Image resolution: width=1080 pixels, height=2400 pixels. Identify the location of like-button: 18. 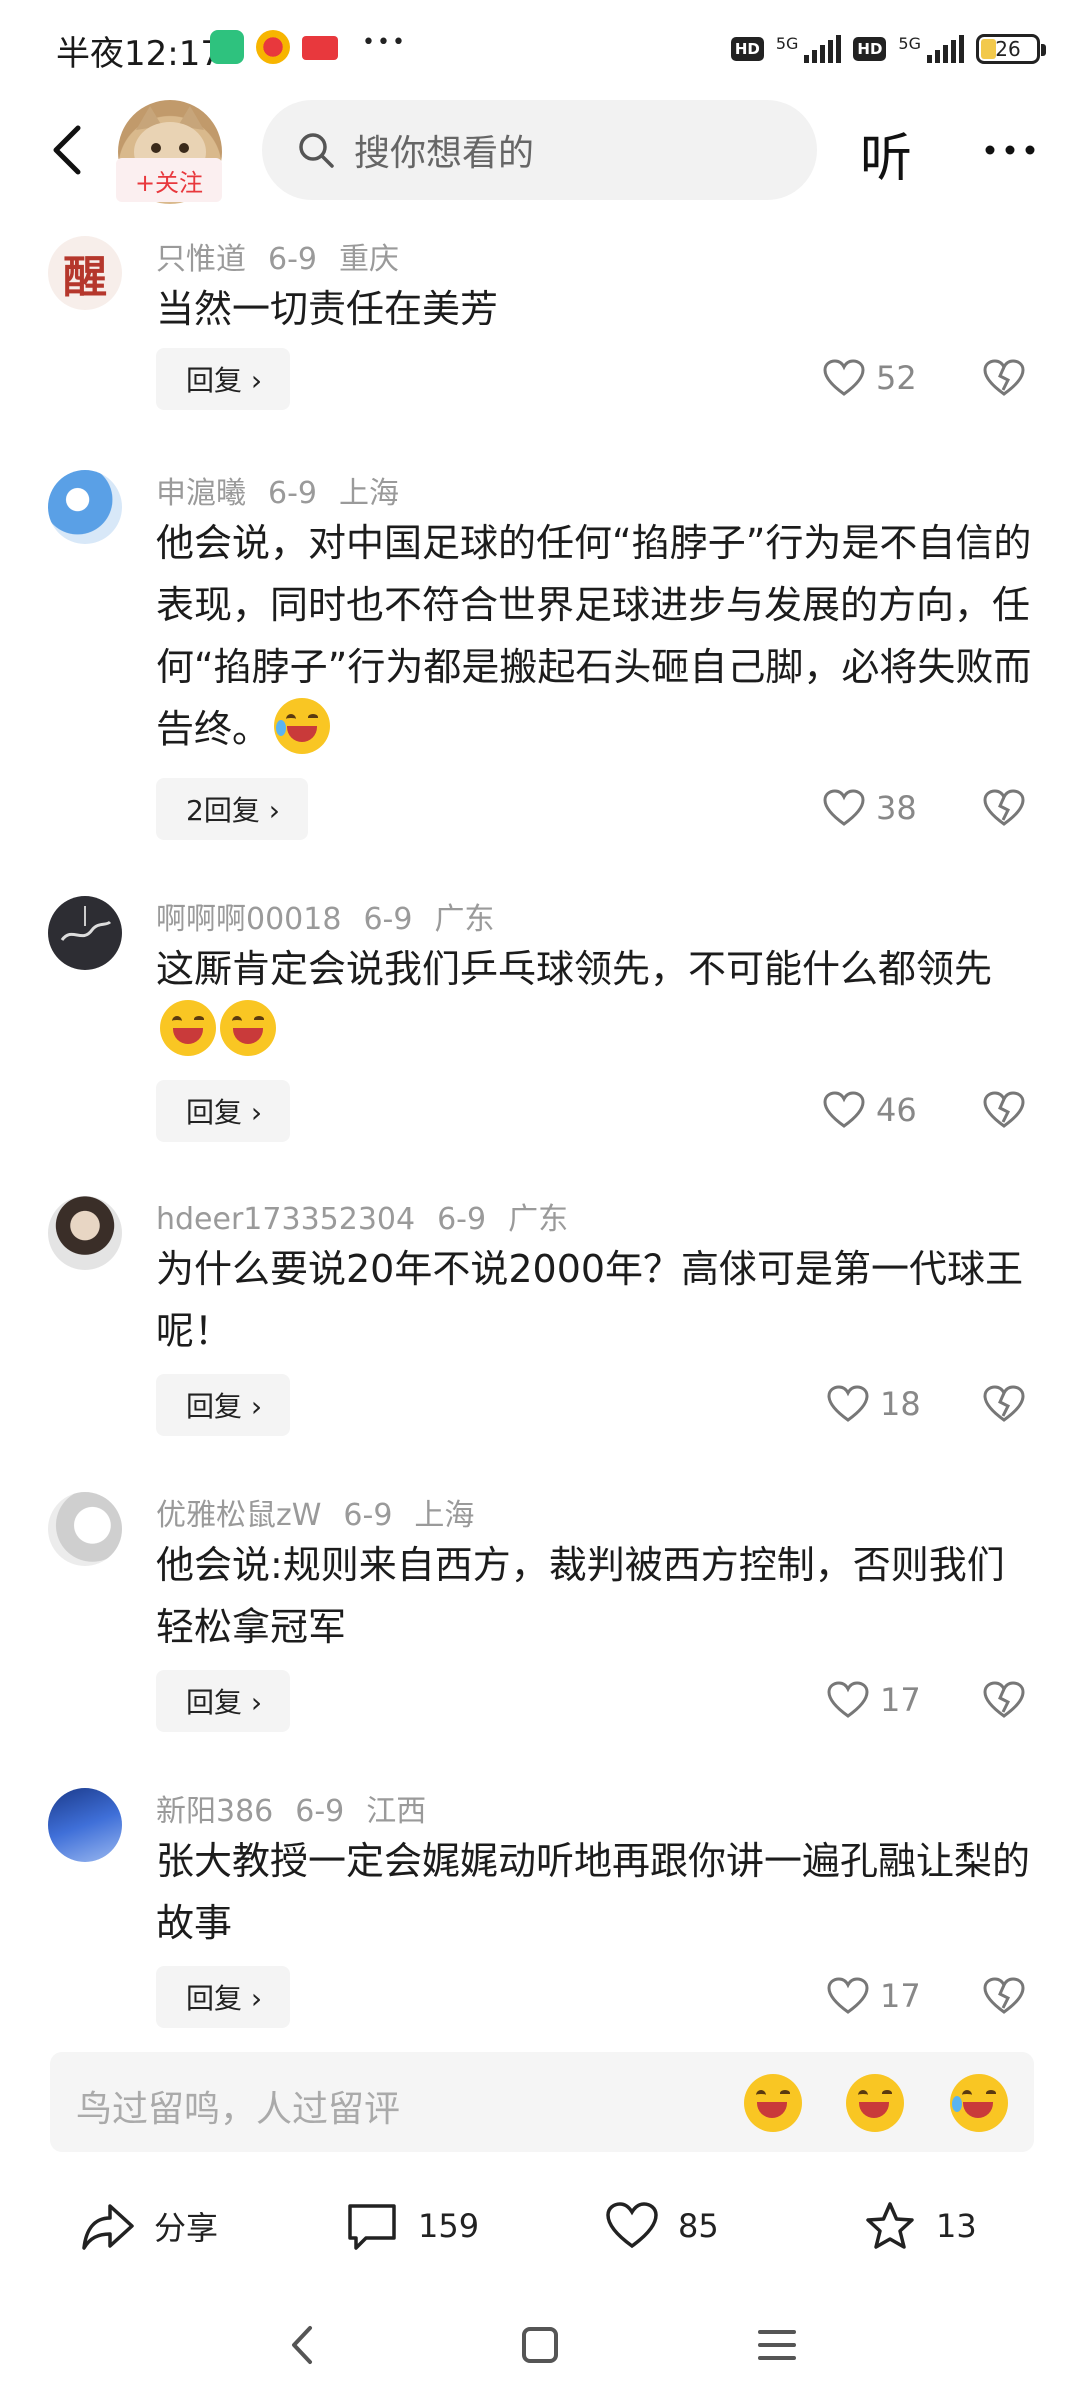
(873, 1404).